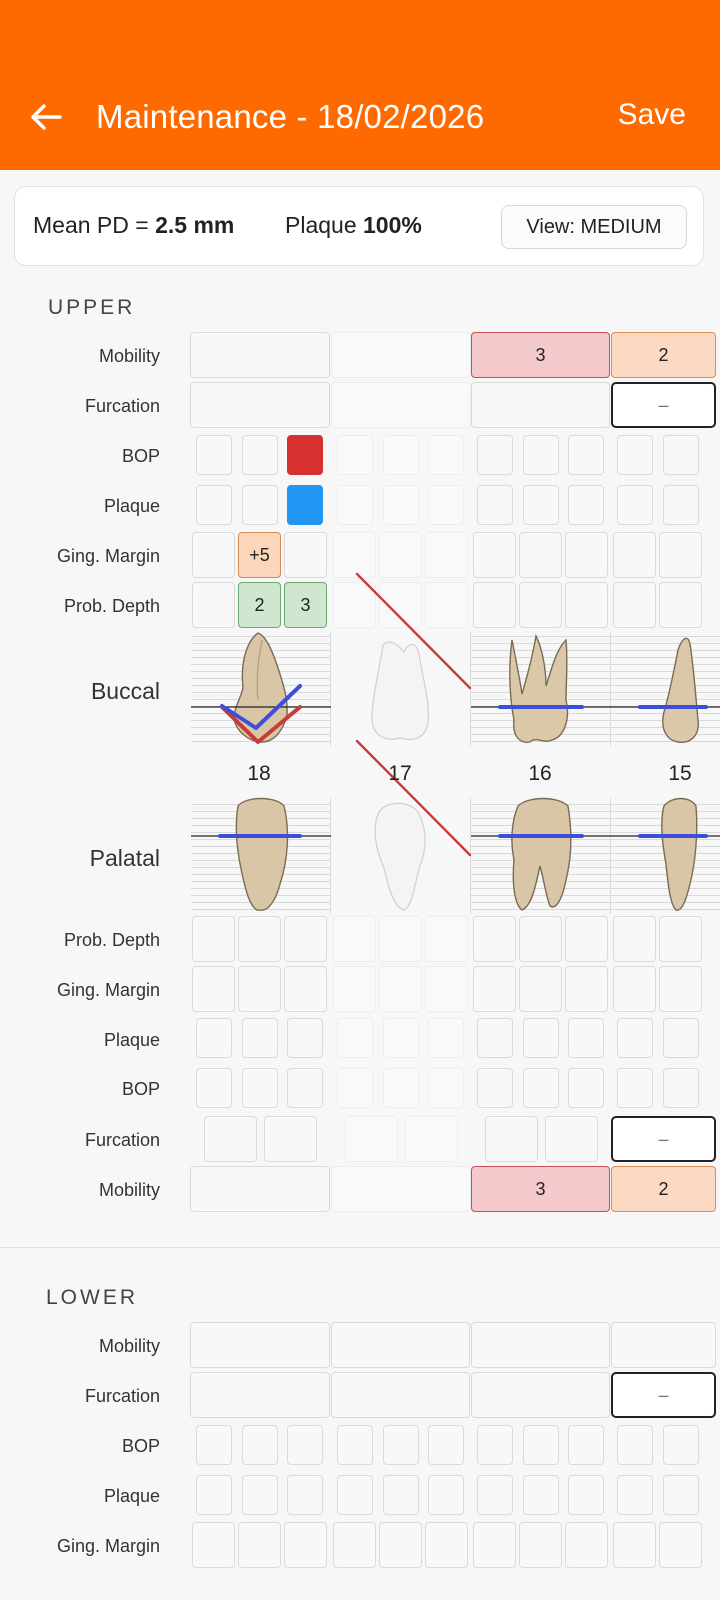 The image size is (720, 1600). What do you see at coordinates (259, 555) in the screenshot?
I see `ging-margin-cell-18-mid: +5` at bounding box center [259, 555].